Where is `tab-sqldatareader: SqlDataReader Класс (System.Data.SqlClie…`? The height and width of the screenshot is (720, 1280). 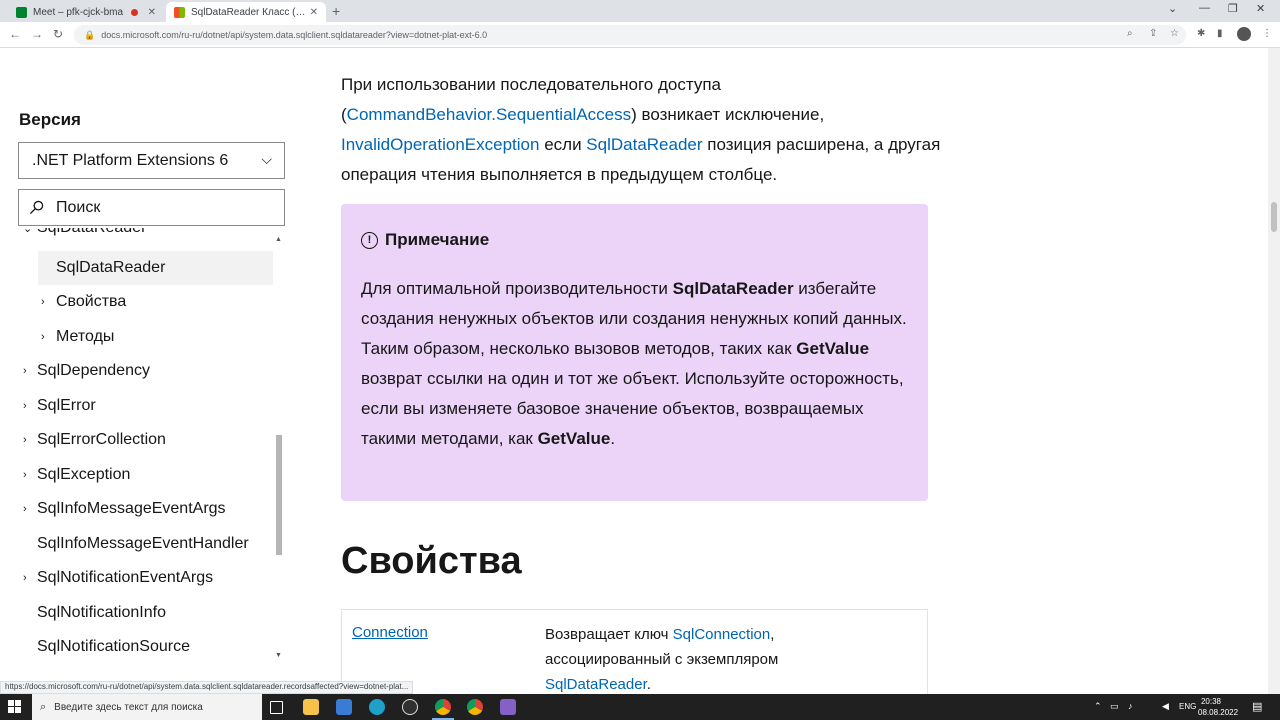
tab-sqldatareader: SqlDataReader Класс (System.Data.SqlClie… is located at coordinates (246, 12).